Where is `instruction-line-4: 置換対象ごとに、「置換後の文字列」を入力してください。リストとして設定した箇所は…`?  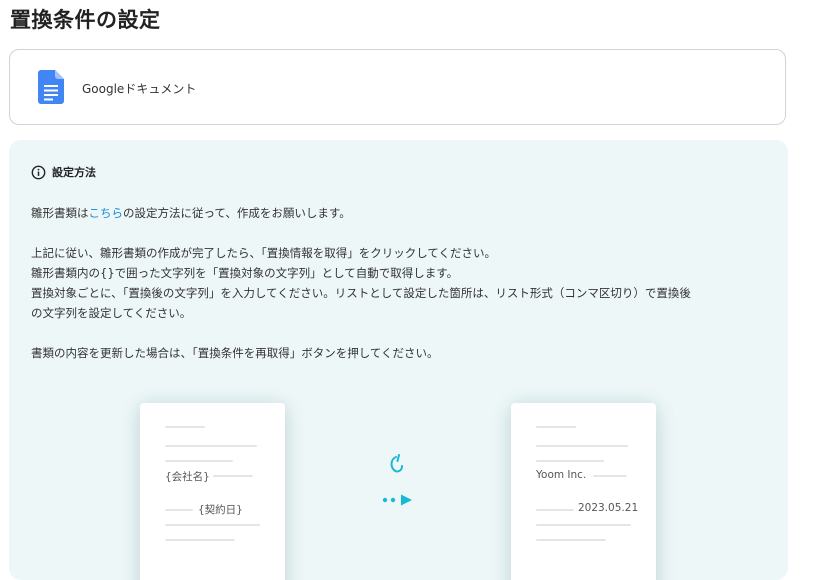
instruction-line-4: 置換対象ごとに、「置換後の文字列」を入力してください。リストとして設定した箇所は… is located at coordinates (361, 293).